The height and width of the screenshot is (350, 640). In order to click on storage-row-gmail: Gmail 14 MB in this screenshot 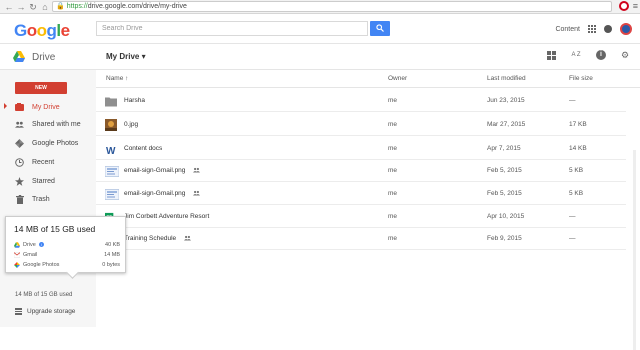, I will do `click(67, 254)`.